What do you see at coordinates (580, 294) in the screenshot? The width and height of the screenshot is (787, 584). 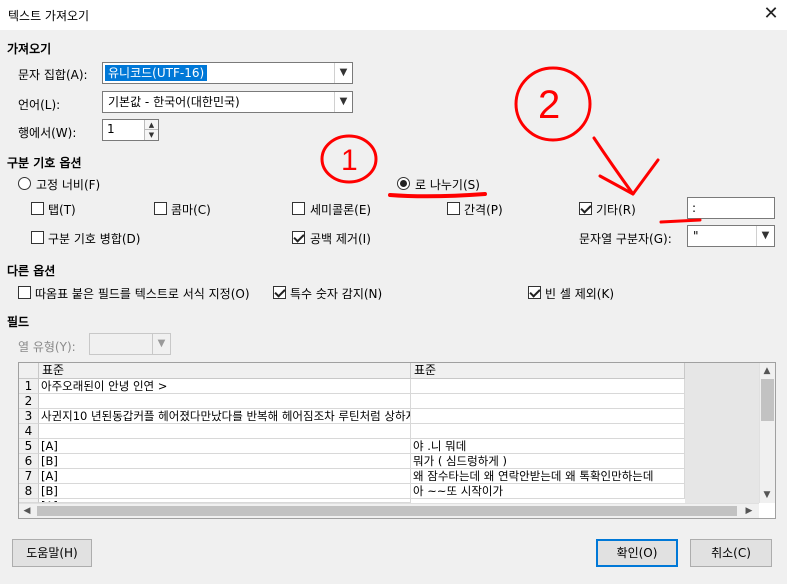 I see `skip-empty-label: 빈 셀 제외(K)` at bounding box center [580, 294].